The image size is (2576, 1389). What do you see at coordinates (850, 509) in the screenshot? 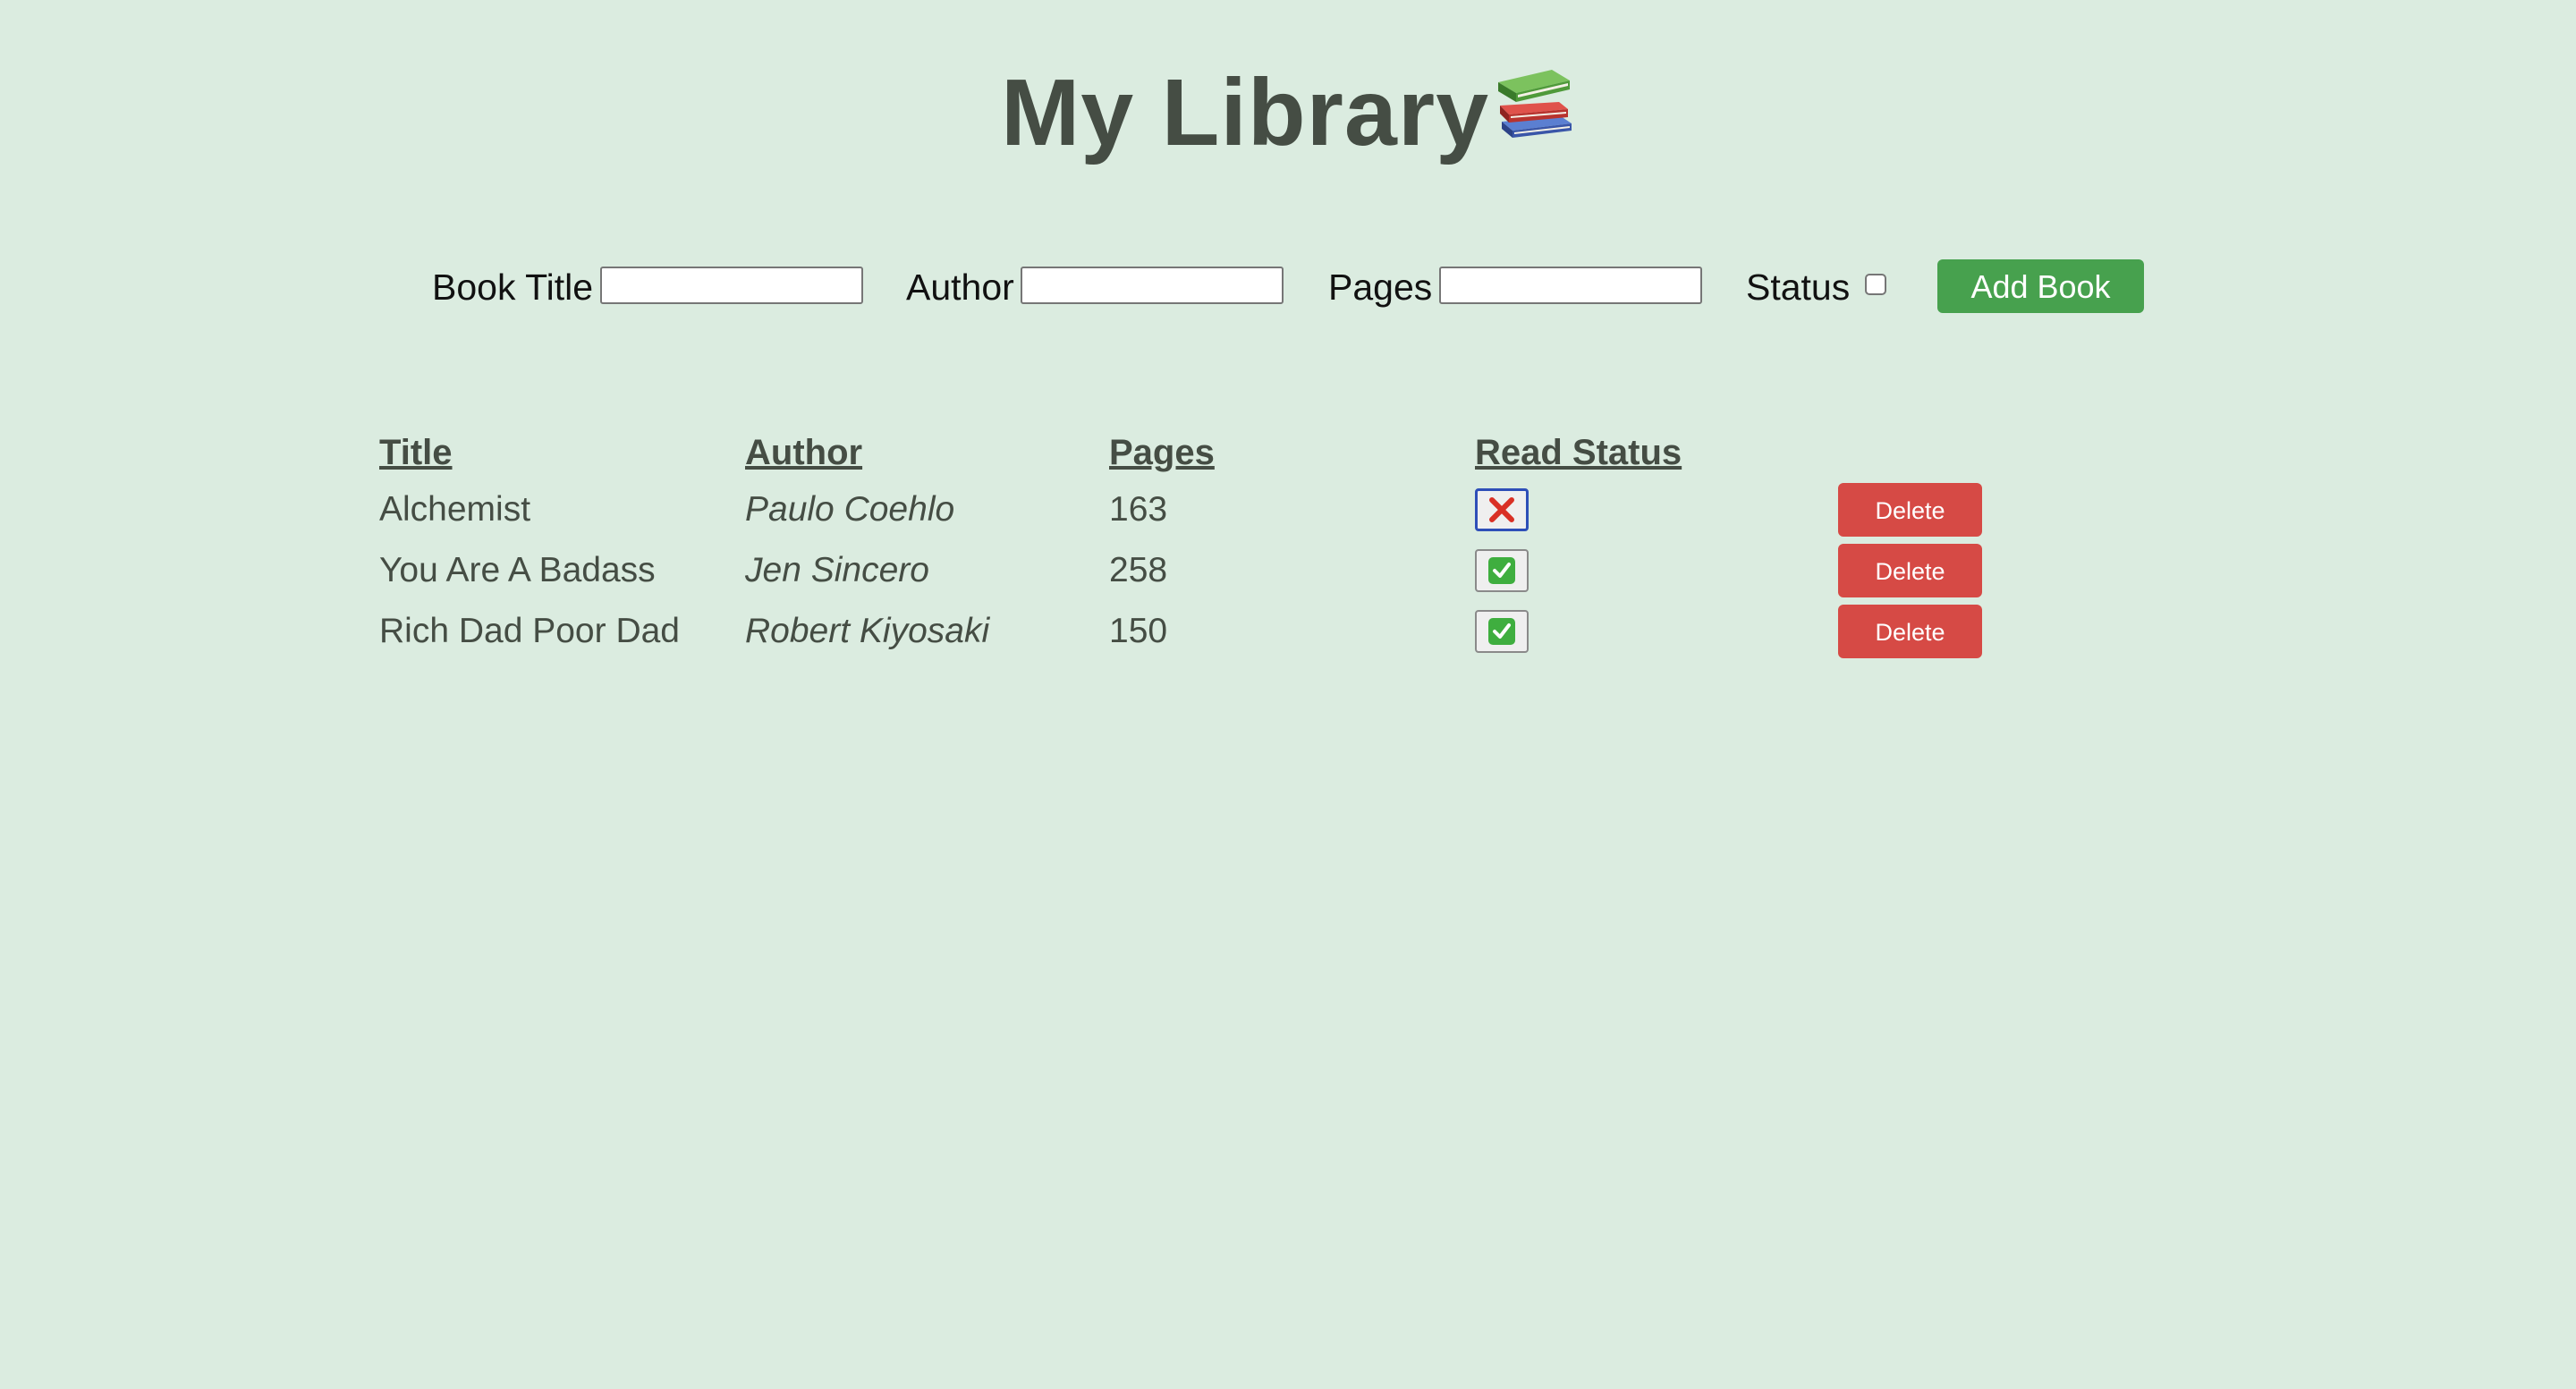
I see `book-author-cell: Paulo Coehlo` at bounding box center [850, 509].